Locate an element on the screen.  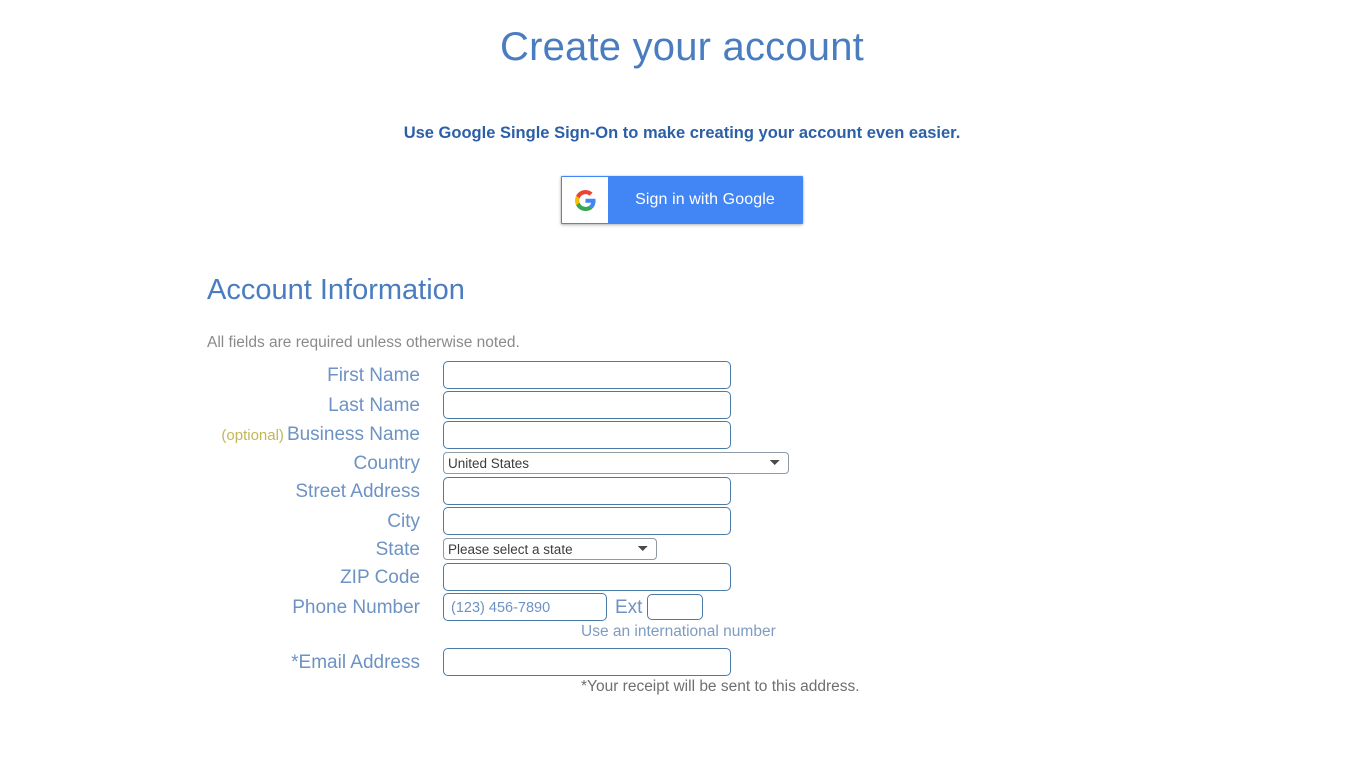
street-address-label: Street Address is located at coordinates (357, 491).